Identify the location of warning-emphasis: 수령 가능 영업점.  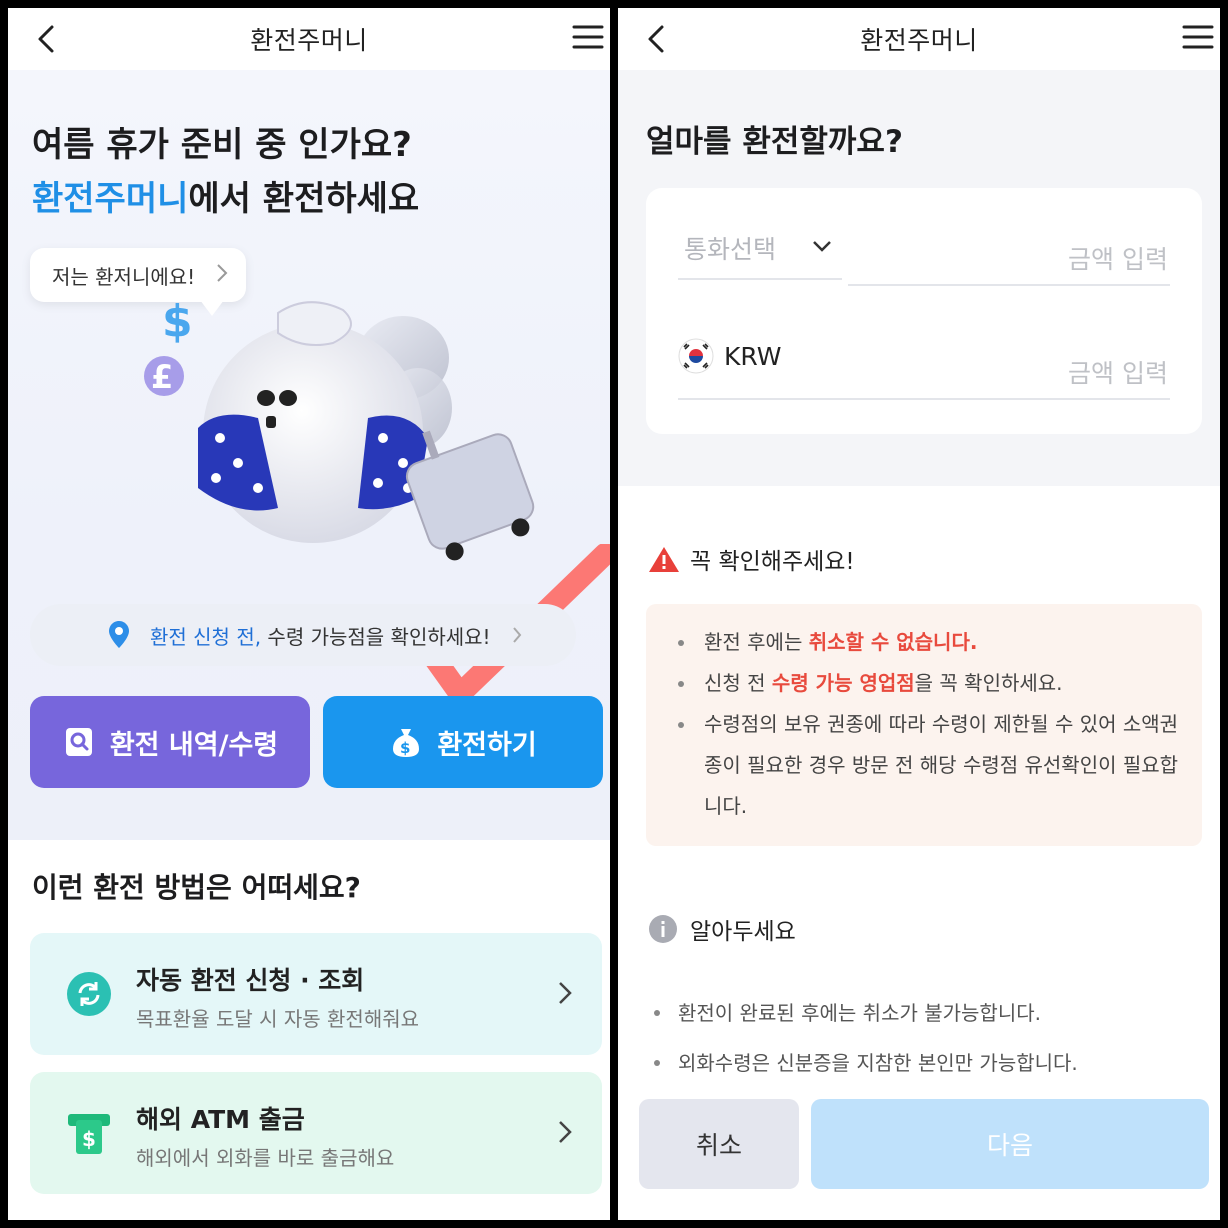
(843, 683).